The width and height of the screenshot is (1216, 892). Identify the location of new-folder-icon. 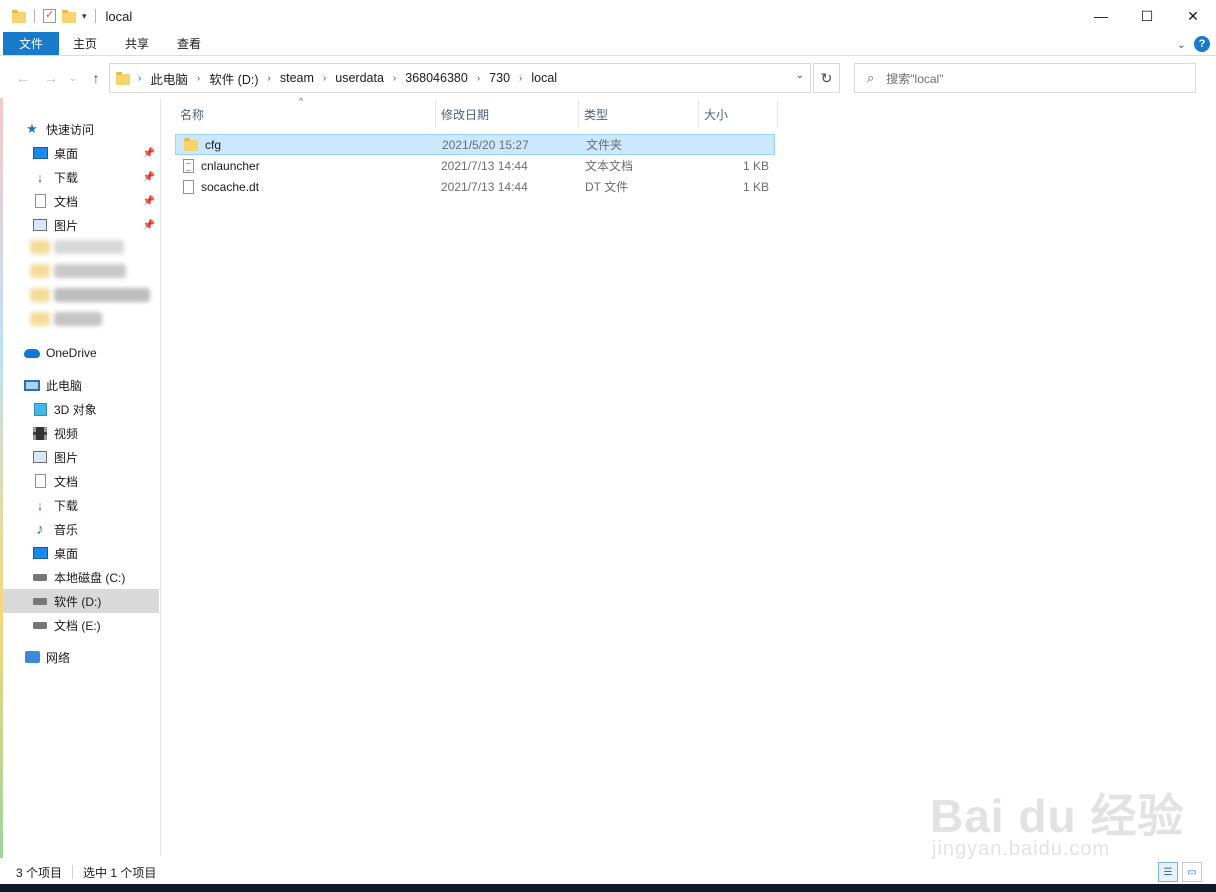
(69, 16).